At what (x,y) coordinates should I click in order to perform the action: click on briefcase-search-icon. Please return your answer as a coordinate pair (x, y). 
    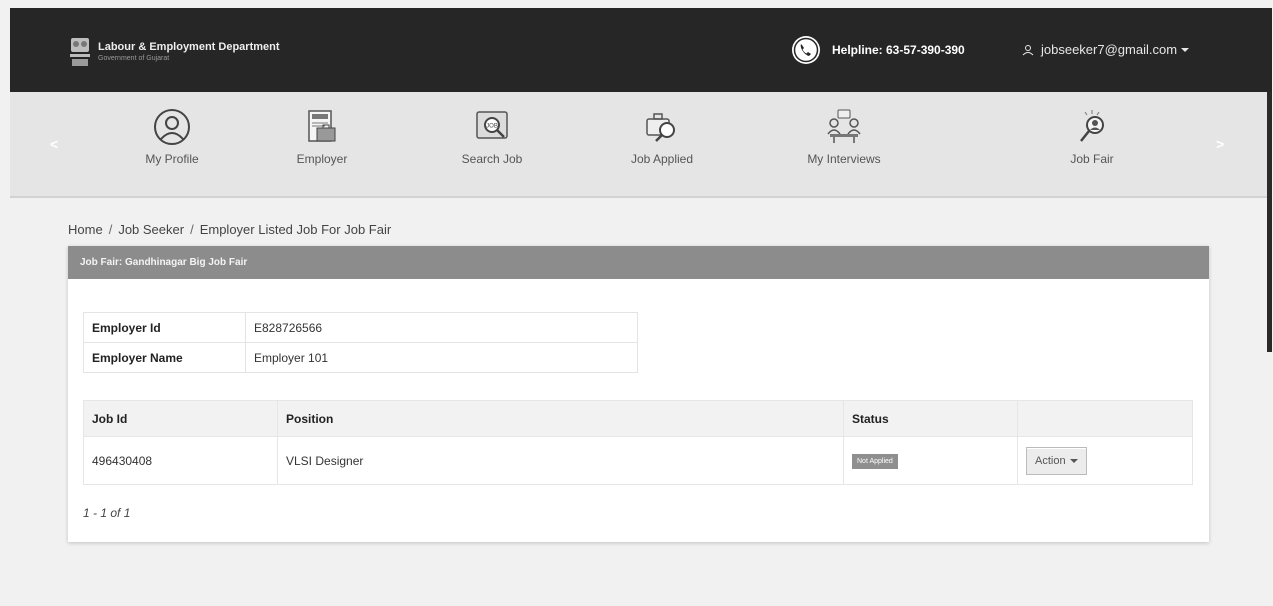
    Looking at the image, I should click on (660, 127).